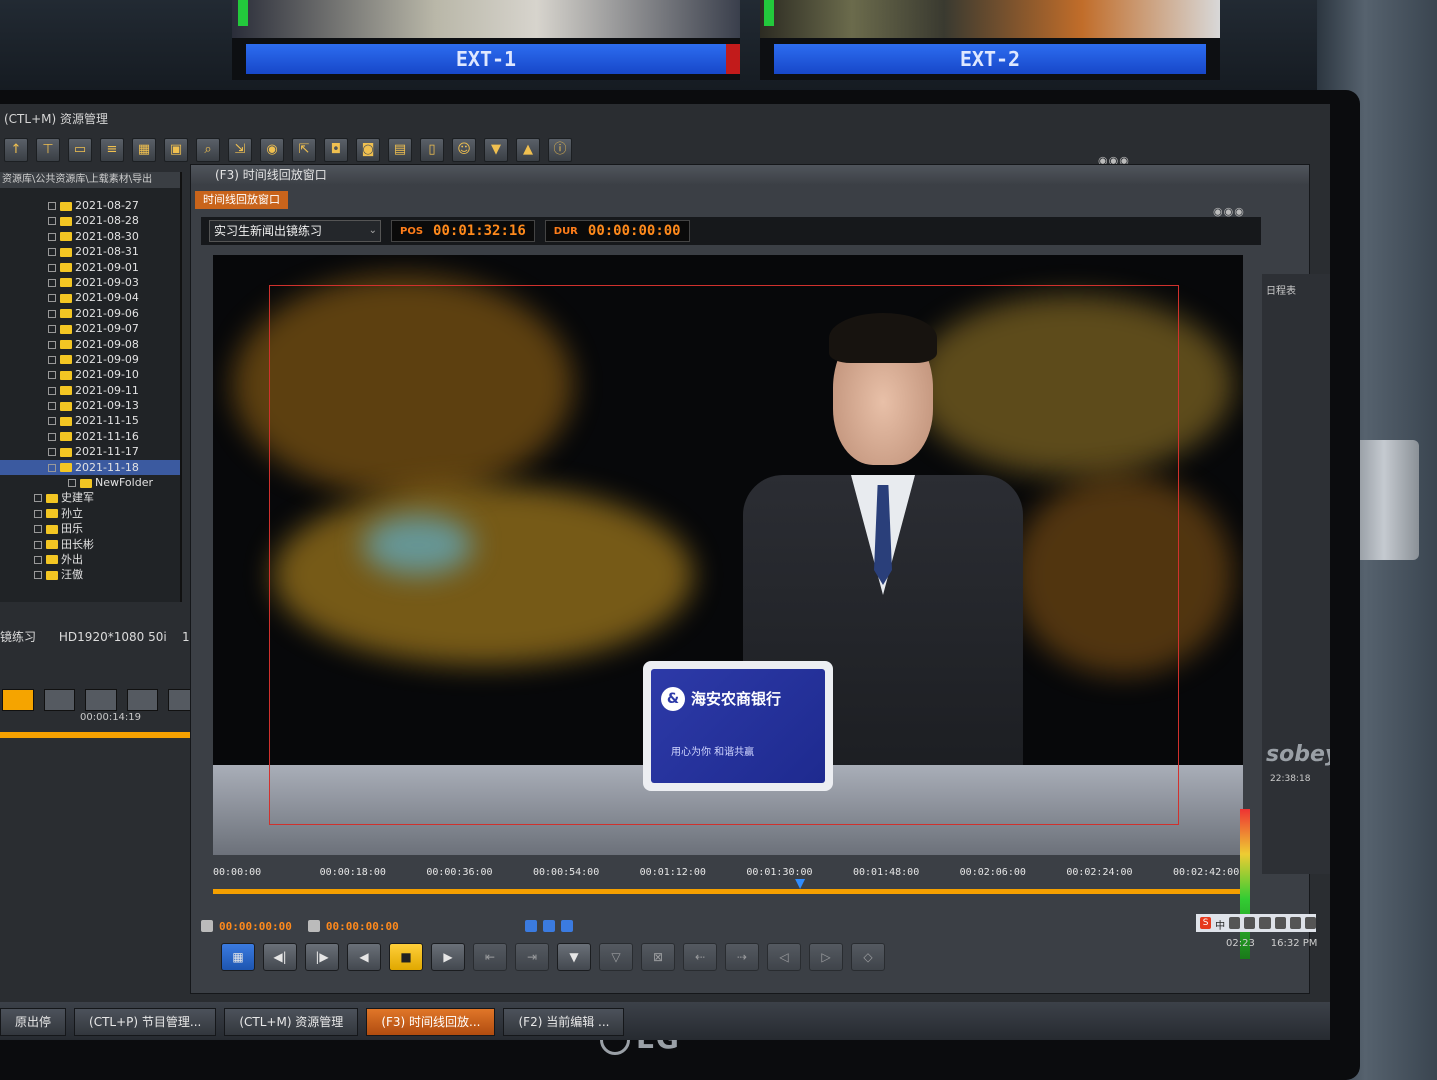 The height and width of the screenshot is (1080, 1437). Describe the element at coordinates (400, 150) in the screenshot. I see `library-icon: ▤` at that location.